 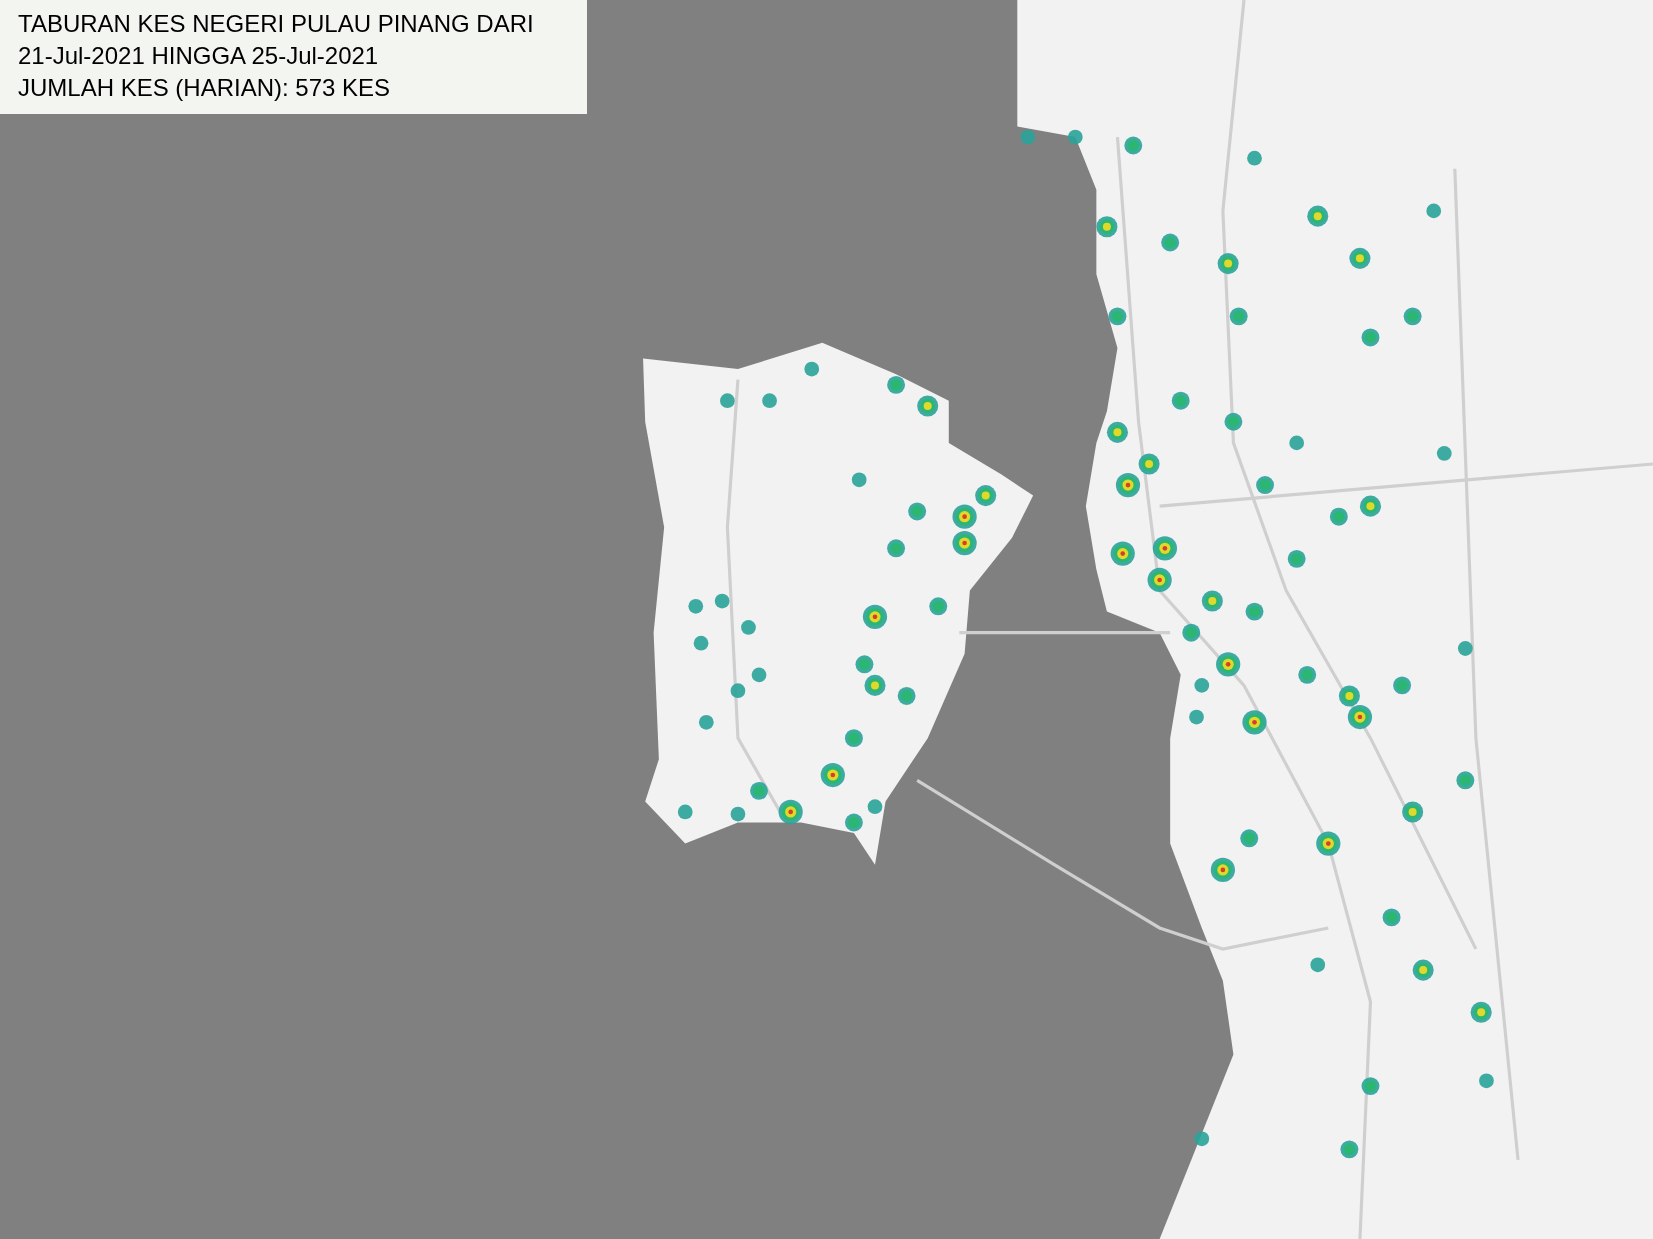 What do you see at coordinates (276, 24) in the screenshot?
I see `map-title-line: TABURAN KES NEGERI PULAU PINANG DARI` at bounding box center [276, 24].